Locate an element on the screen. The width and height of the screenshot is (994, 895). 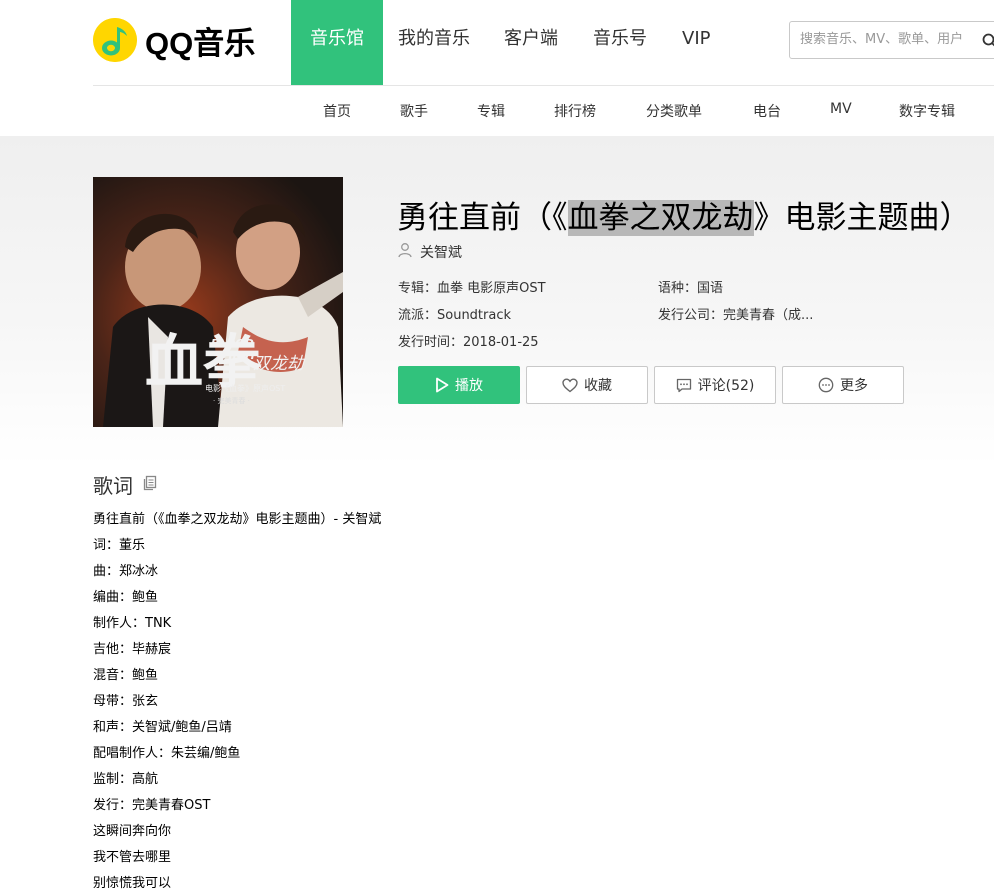
lyrics-title: 歌词 is located at coordinates (113, 486).